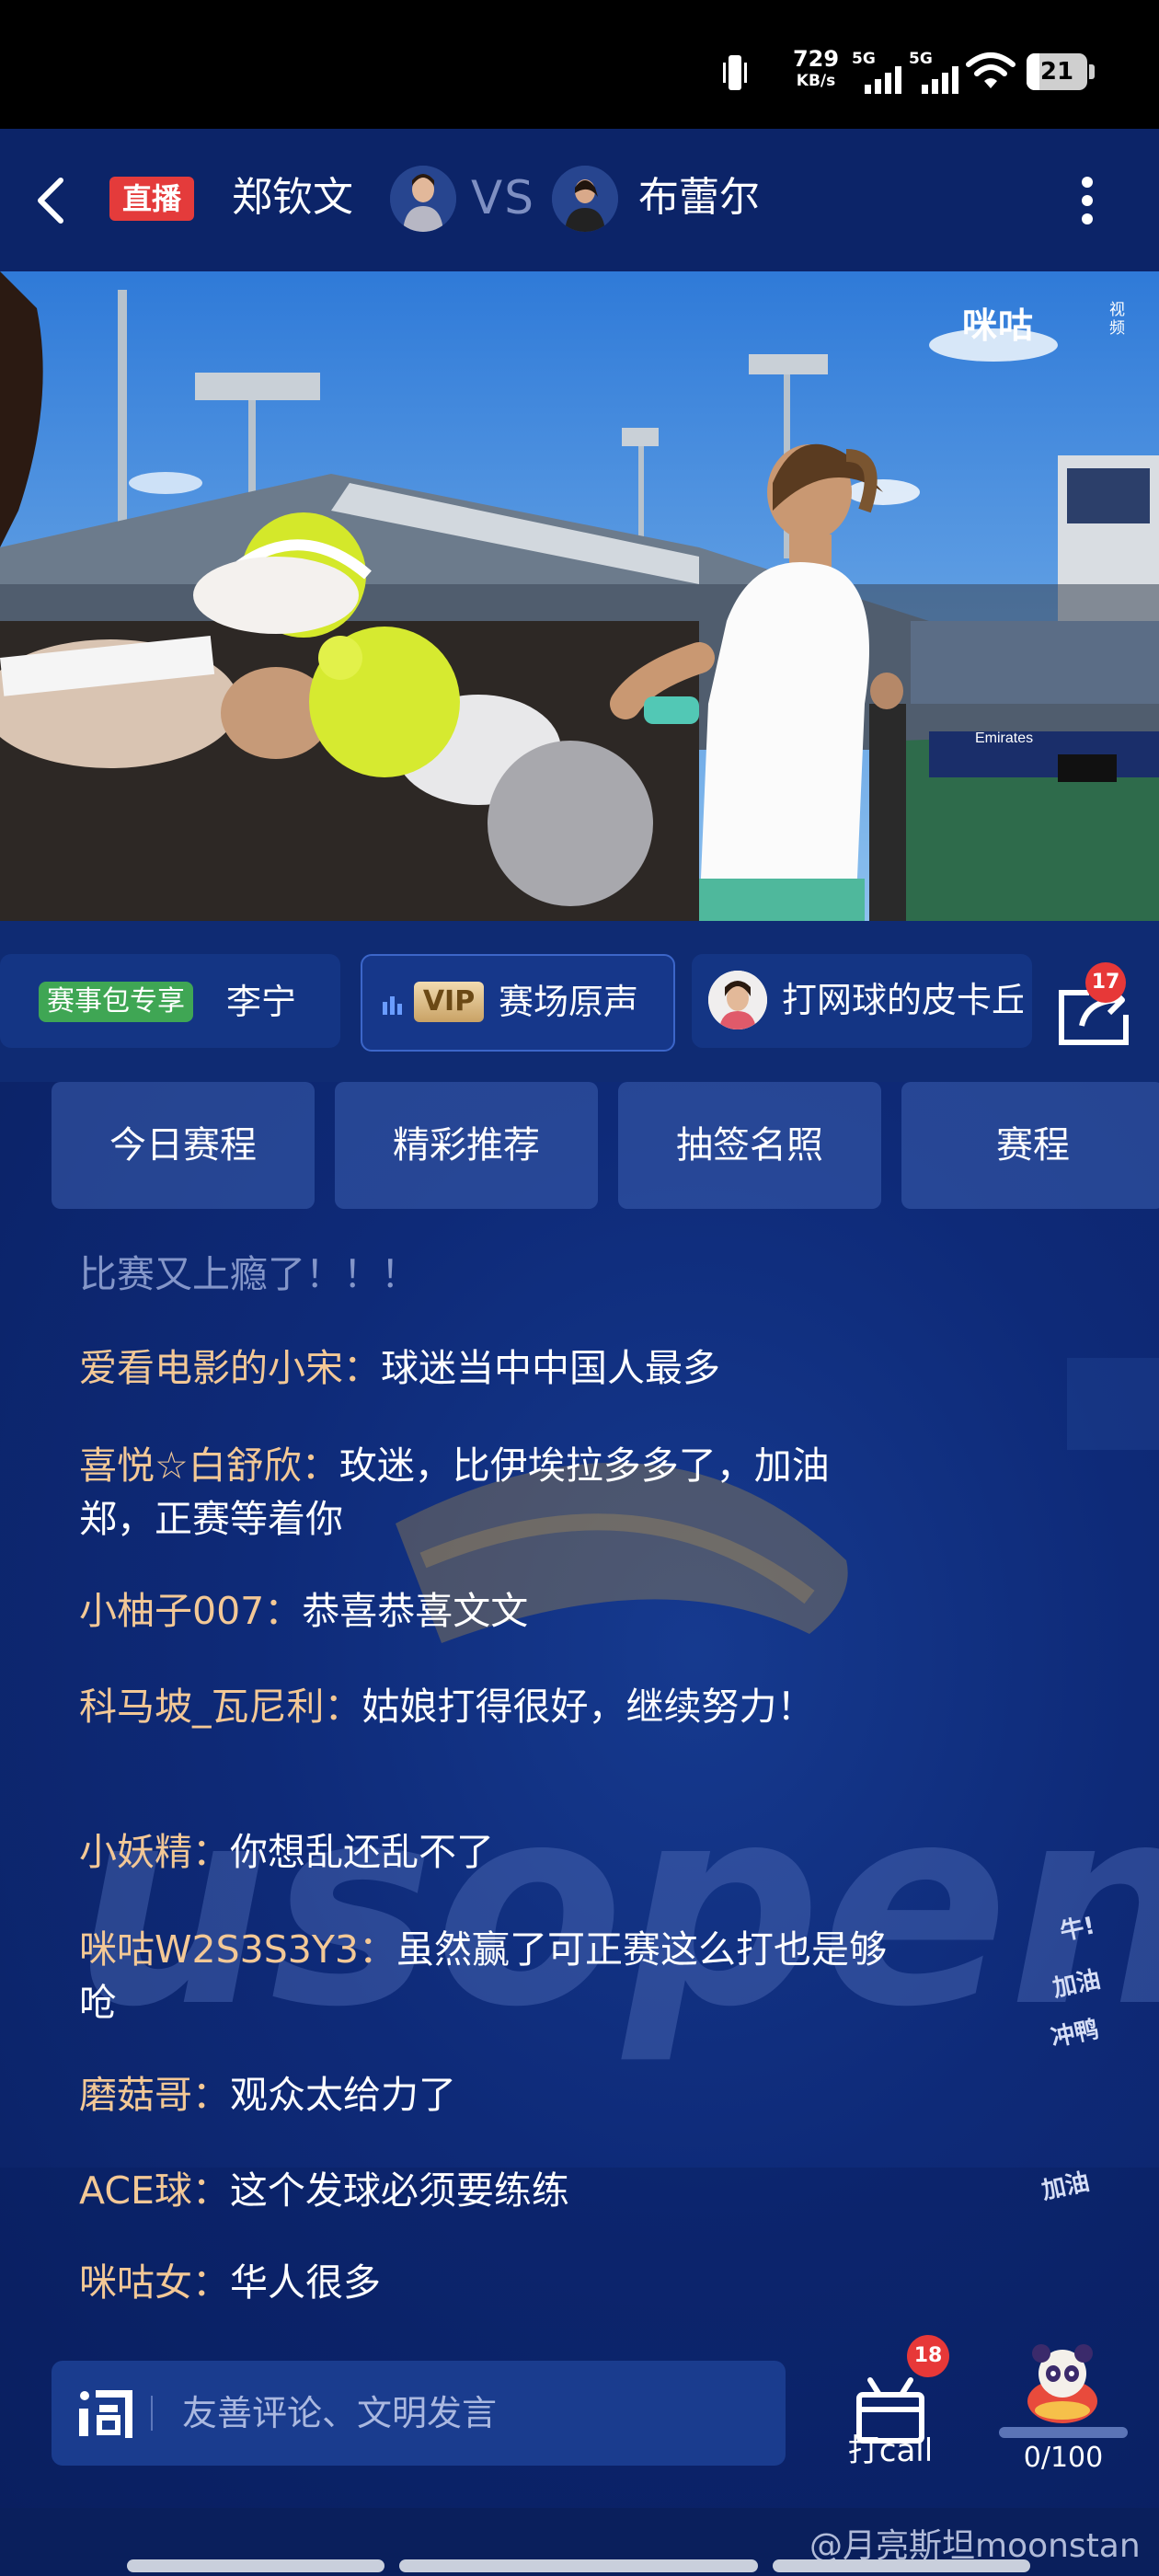 The image size is (1159, 2576). I want to click on quick-schedule: 赛程, so click(1030, 1145).